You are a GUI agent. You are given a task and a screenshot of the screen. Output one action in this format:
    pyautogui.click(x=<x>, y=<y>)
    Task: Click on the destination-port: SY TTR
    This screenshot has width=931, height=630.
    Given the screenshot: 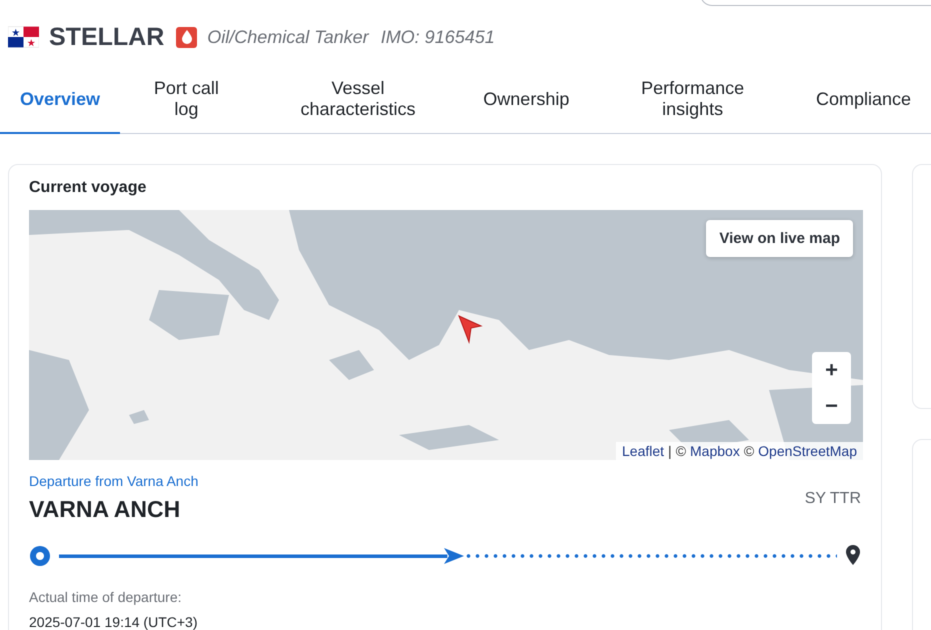 What is the action you would take?
    pyautogui.click(x=832, y=499)
    